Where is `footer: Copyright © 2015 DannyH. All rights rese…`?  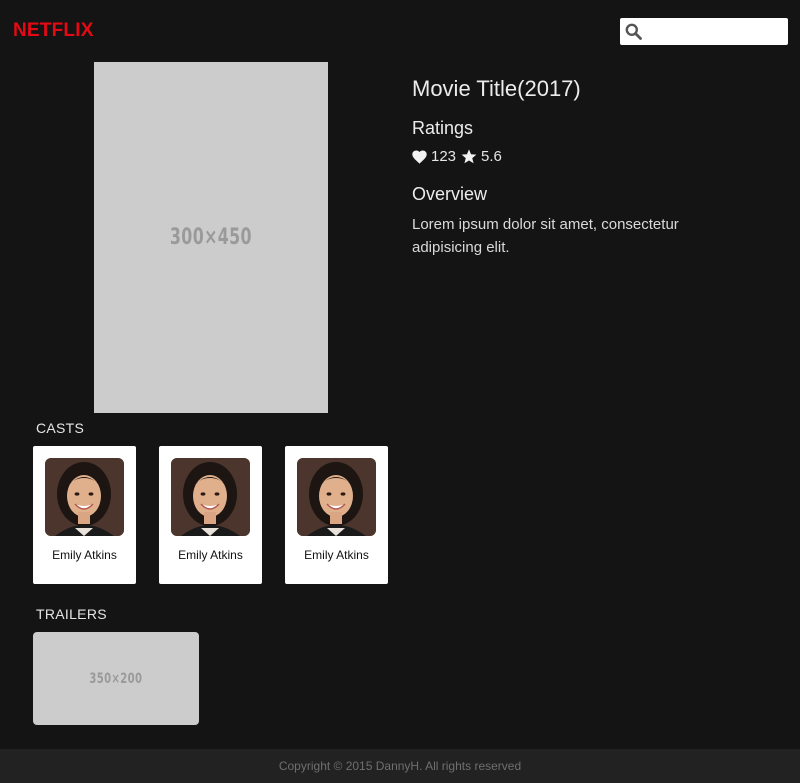 footer: Copyright © 2015 DannyH. All rights rese… is located at coordinates (400, 766).